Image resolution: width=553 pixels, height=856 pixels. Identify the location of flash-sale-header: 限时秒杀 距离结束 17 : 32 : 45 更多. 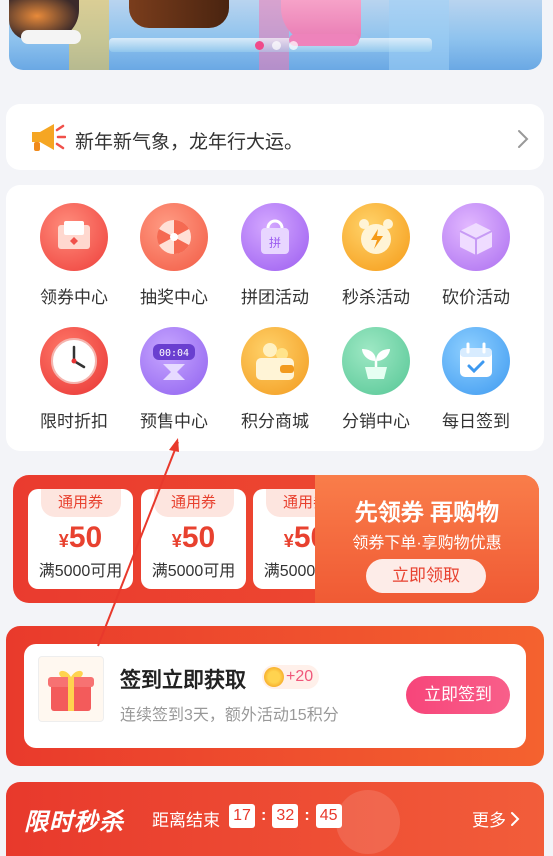
(275, 819).